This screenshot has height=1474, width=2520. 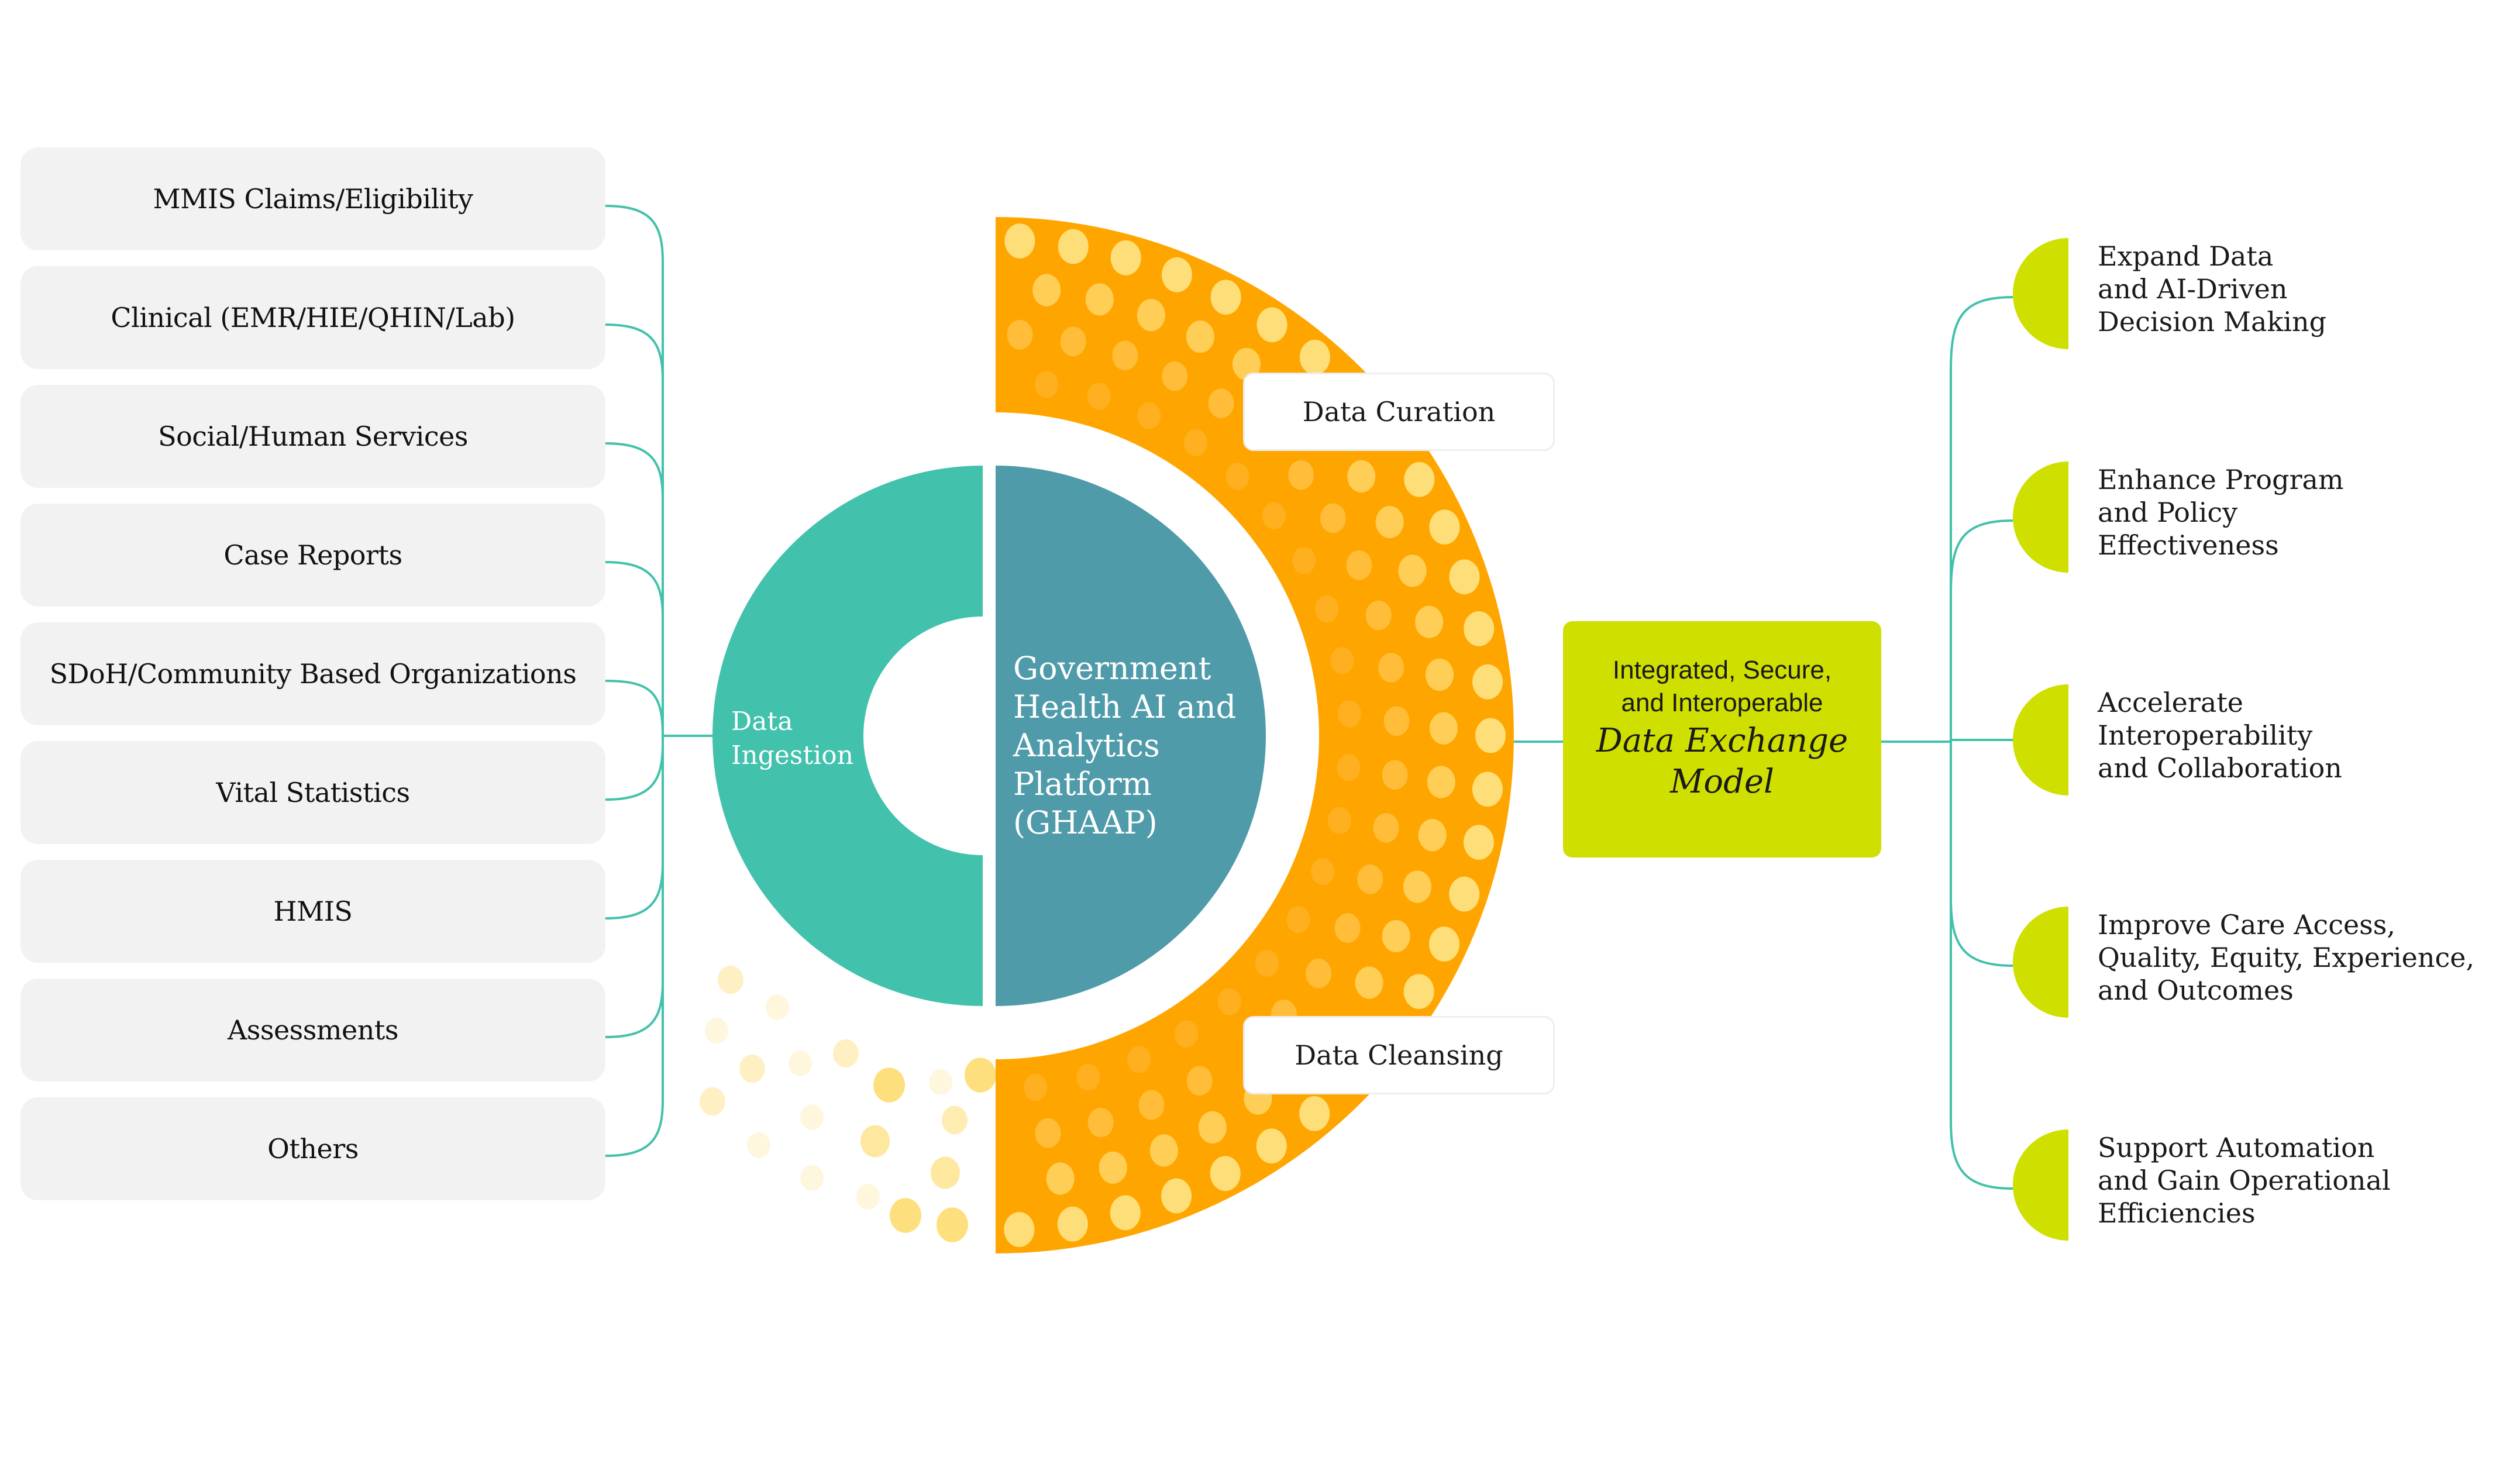 I want to click on source-box: Case Reports, so click(x=313, y=555).